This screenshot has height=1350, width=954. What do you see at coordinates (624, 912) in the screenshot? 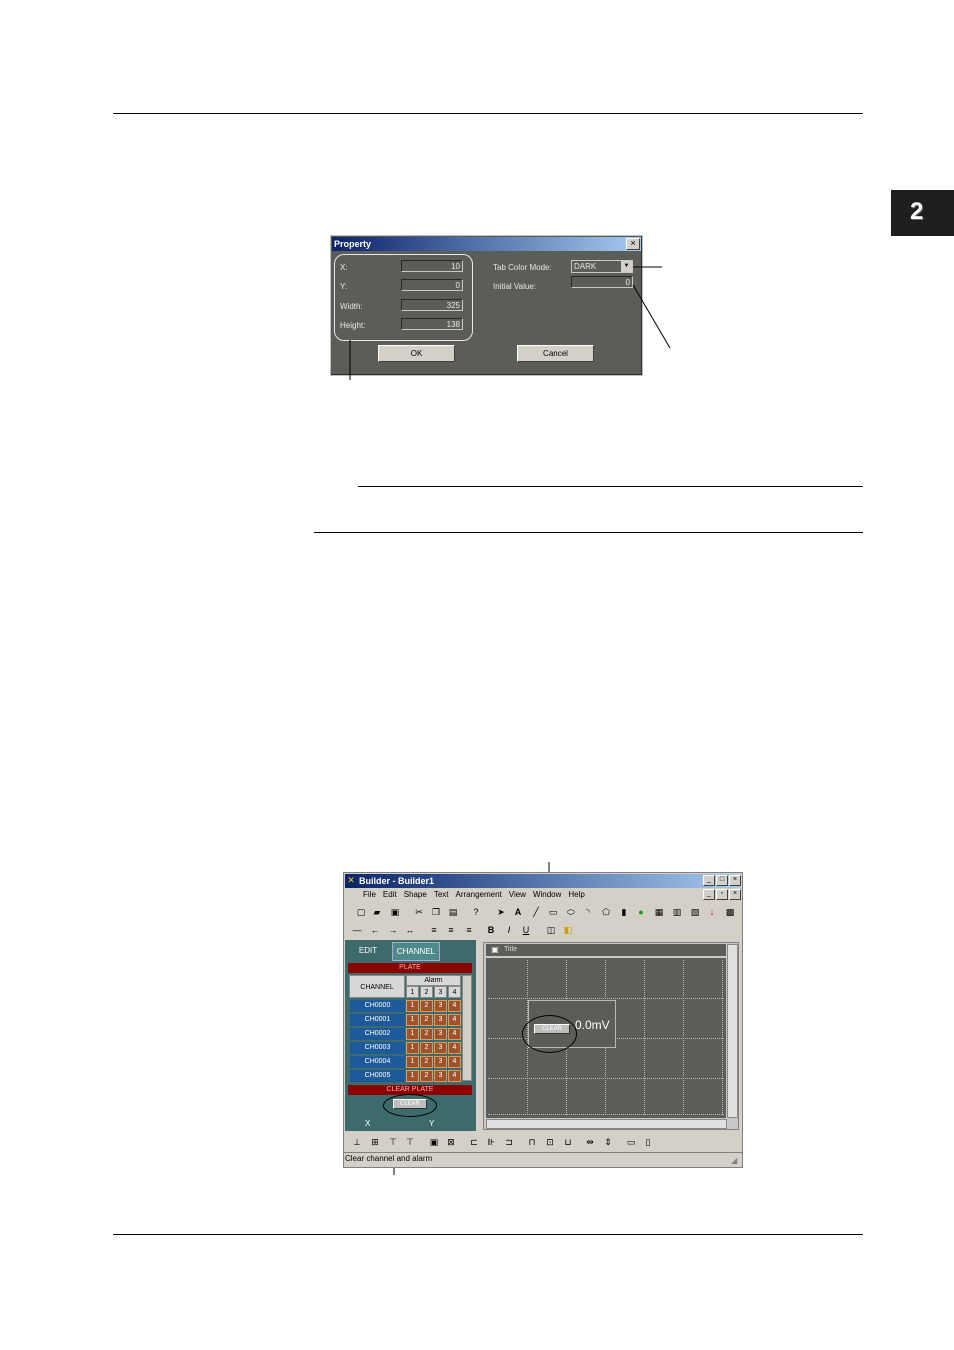
I see `switch-tool-icon: ▮` at bounding box center [624, 912].